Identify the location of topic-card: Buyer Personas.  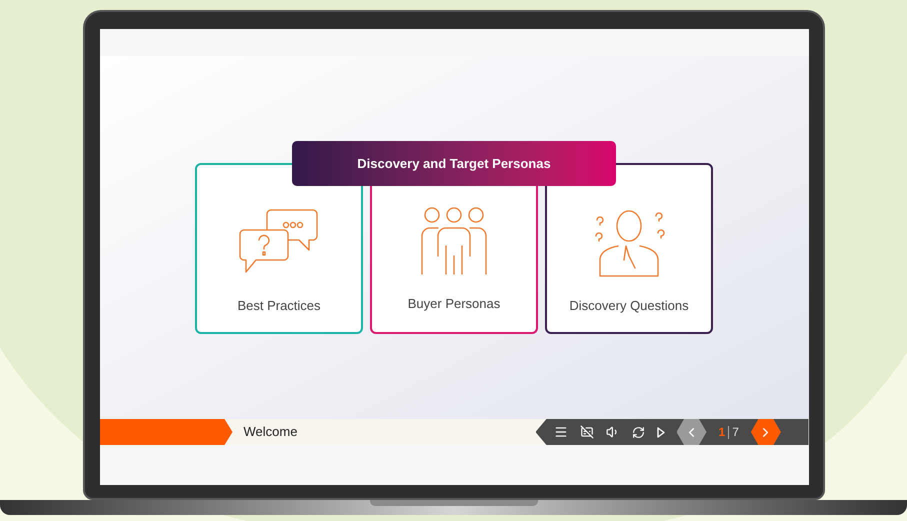
(454, 260).